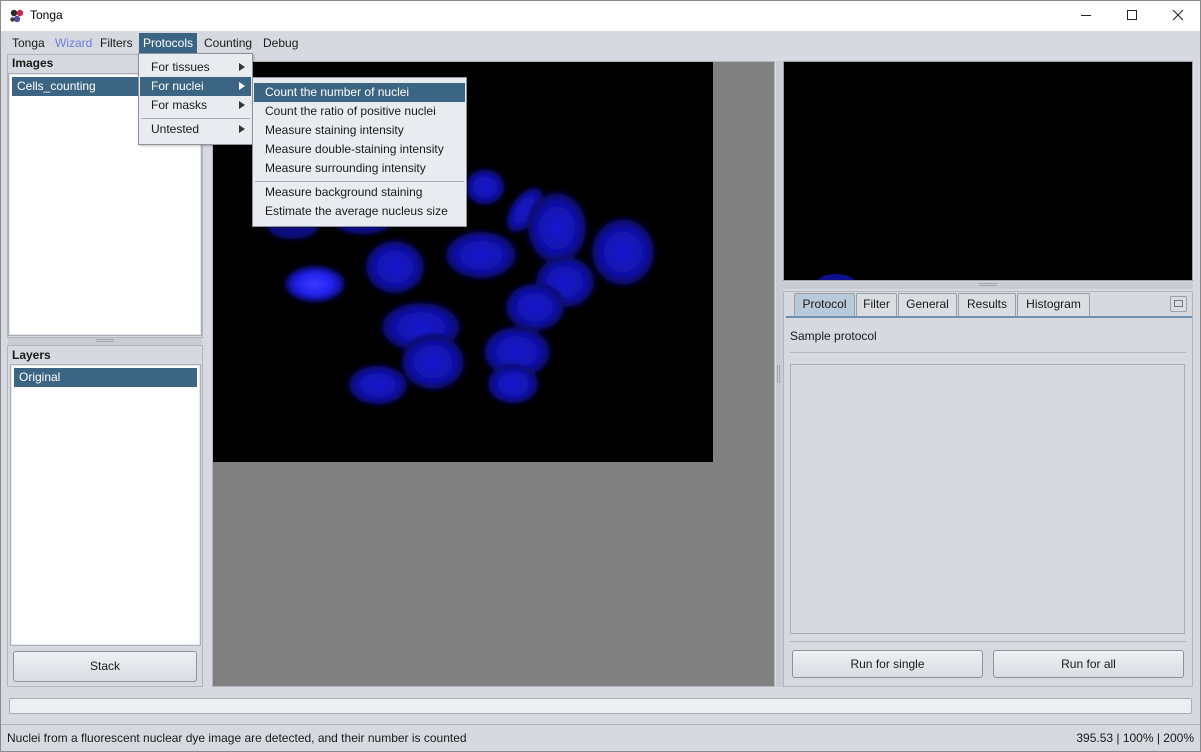 This screenshot has height=752, width=1201. What do you see at coordinates (73, 43) in the screenshot?
I see `menu-wizard: Wizard` at bounding box center [73, 43].